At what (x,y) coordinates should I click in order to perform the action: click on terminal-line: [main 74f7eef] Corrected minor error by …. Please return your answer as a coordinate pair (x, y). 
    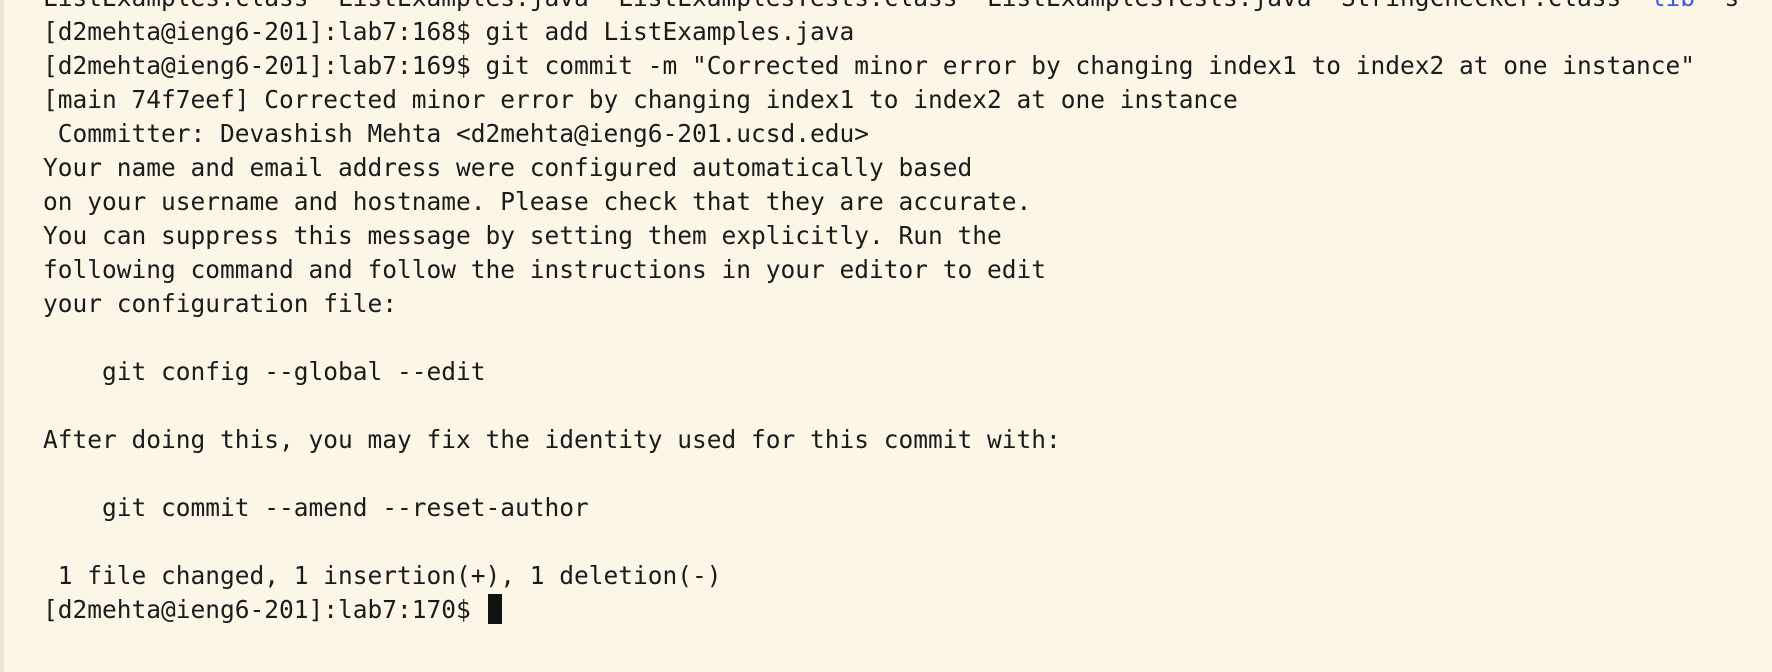
    Looking at the image, I should click on (640, 99).